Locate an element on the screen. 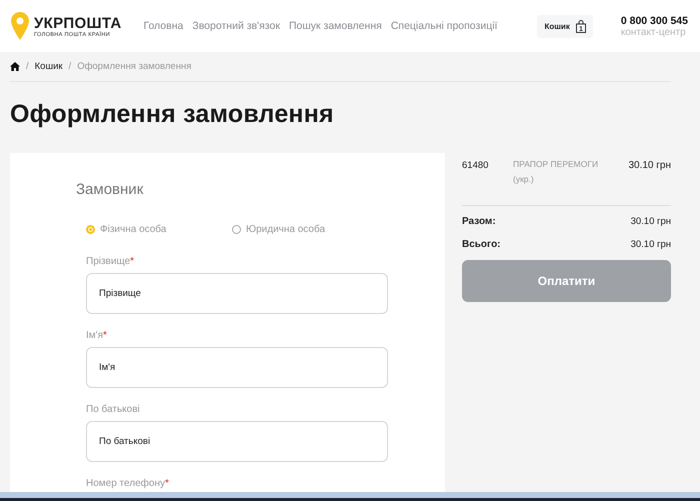 Image resolution: width=700 pixels, height=501 pixels. page-title: Оформлення замовлення is located at coordinates (172, 114).